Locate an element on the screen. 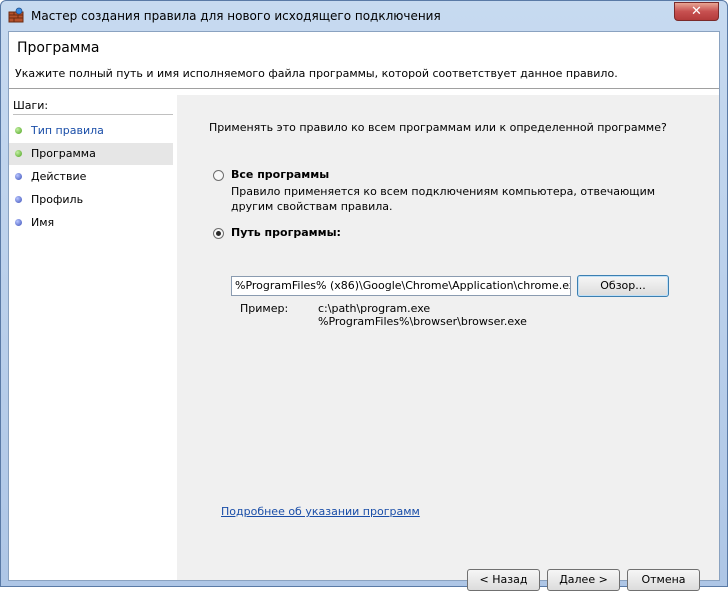  help-link: Подробнее об указании программ is located at coordinates (320, 511).